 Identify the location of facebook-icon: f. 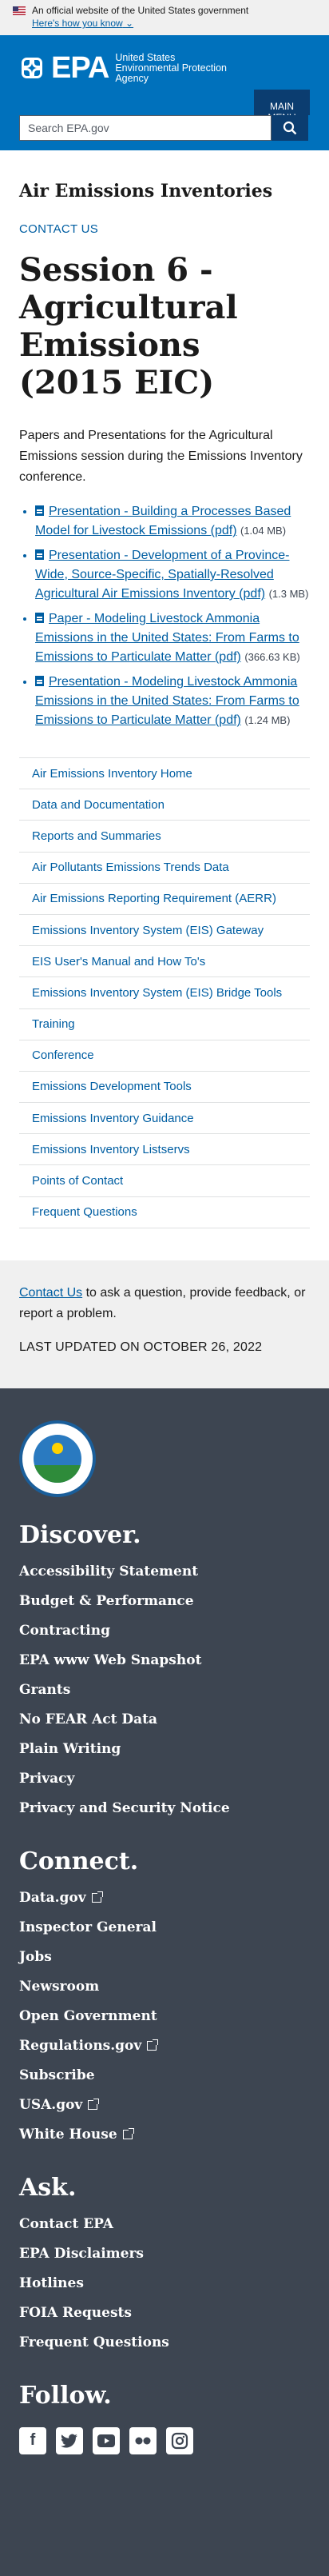
(32, 2440).